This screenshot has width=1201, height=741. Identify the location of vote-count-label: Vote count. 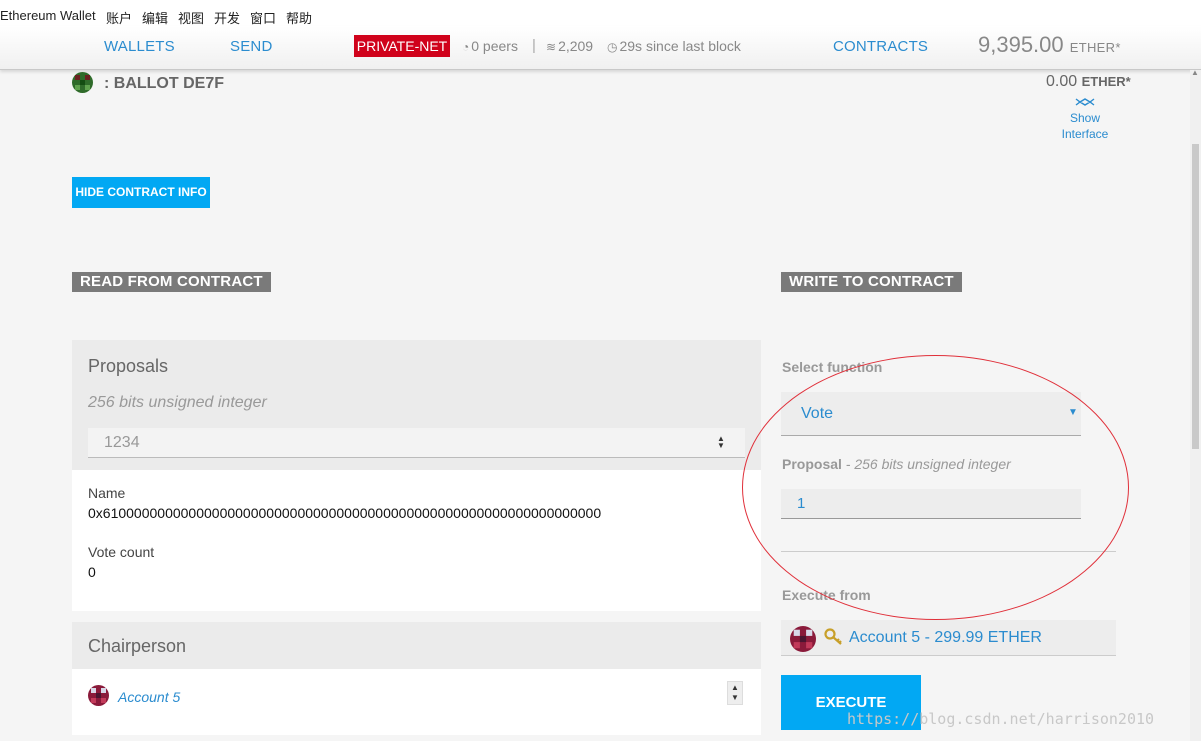
(121, 552).